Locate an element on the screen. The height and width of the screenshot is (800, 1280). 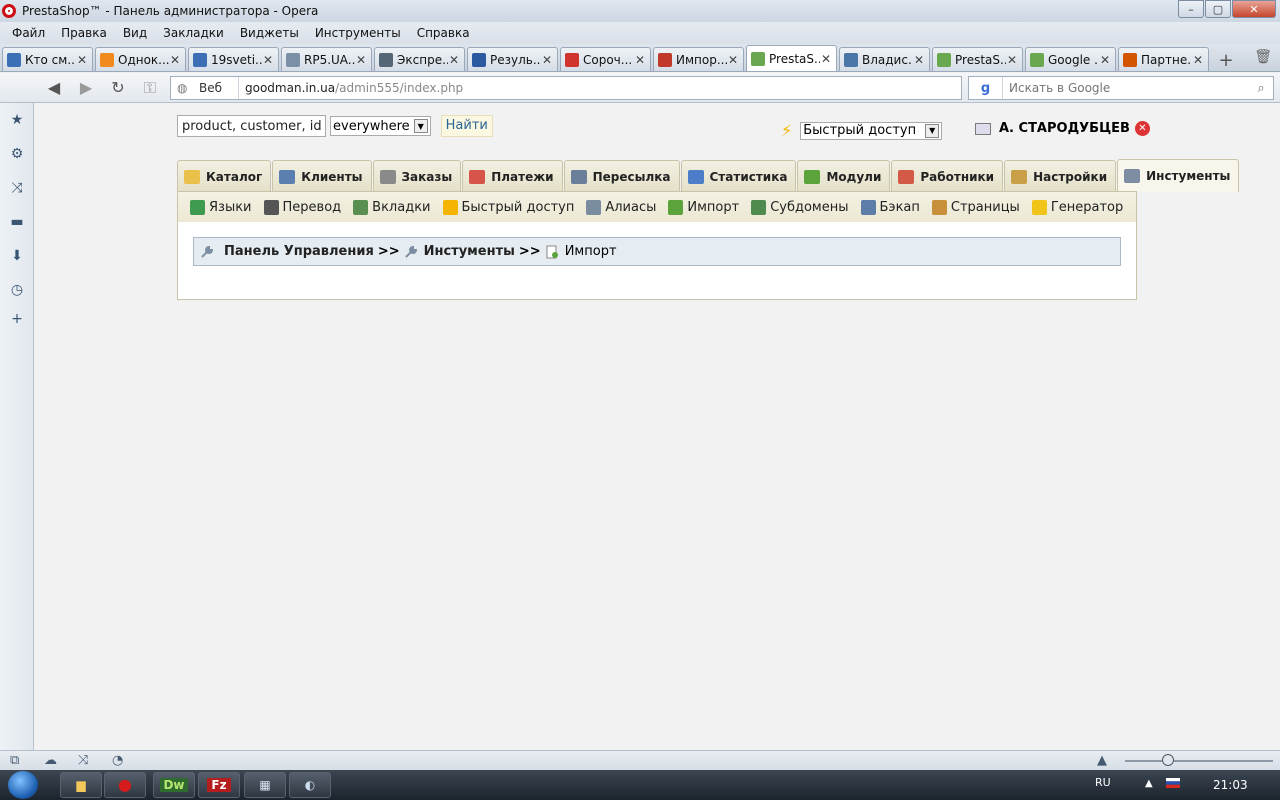
search-input is located at coordinates (1126, 88).